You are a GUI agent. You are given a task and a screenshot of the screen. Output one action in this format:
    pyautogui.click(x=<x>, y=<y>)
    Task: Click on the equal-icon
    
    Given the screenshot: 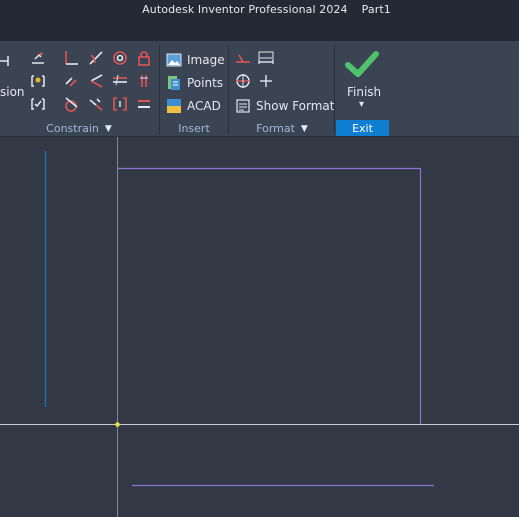 What is the action you would take?
    pyautogui.click(x=144, y=104)
    